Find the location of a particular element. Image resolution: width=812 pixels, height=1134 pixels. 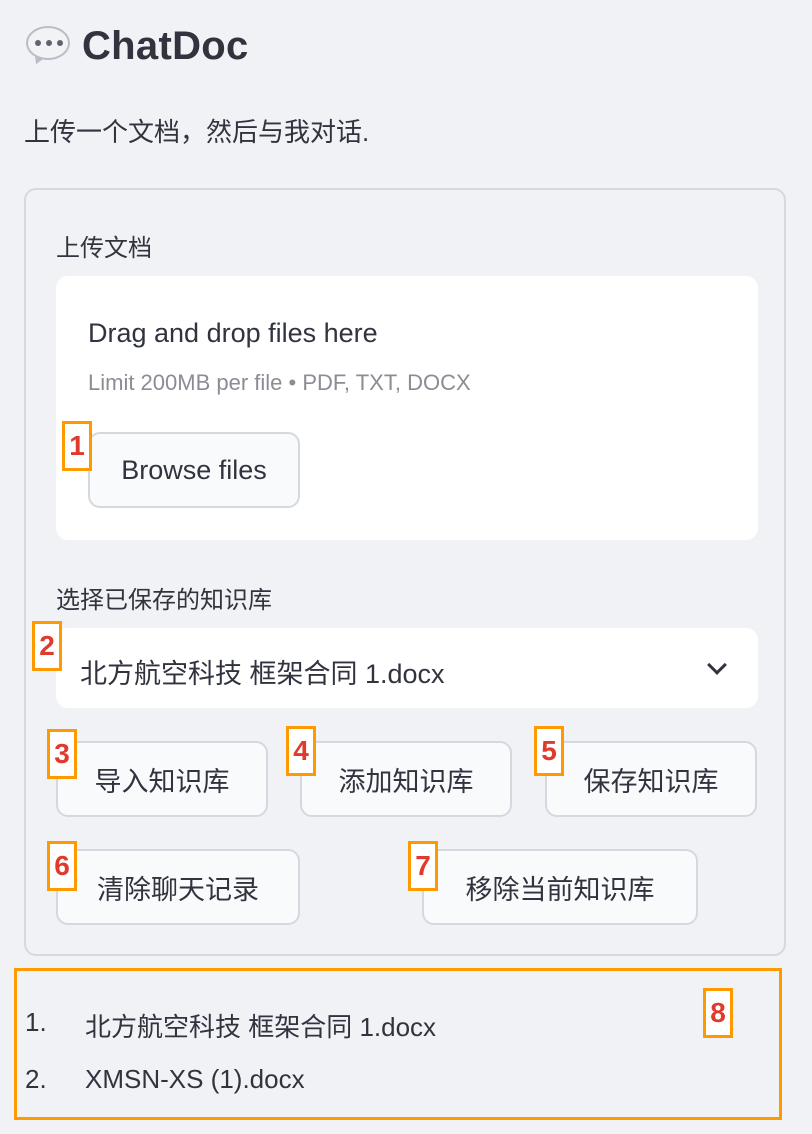

list-item-number: 2. is located at coordinates (36, 1079).